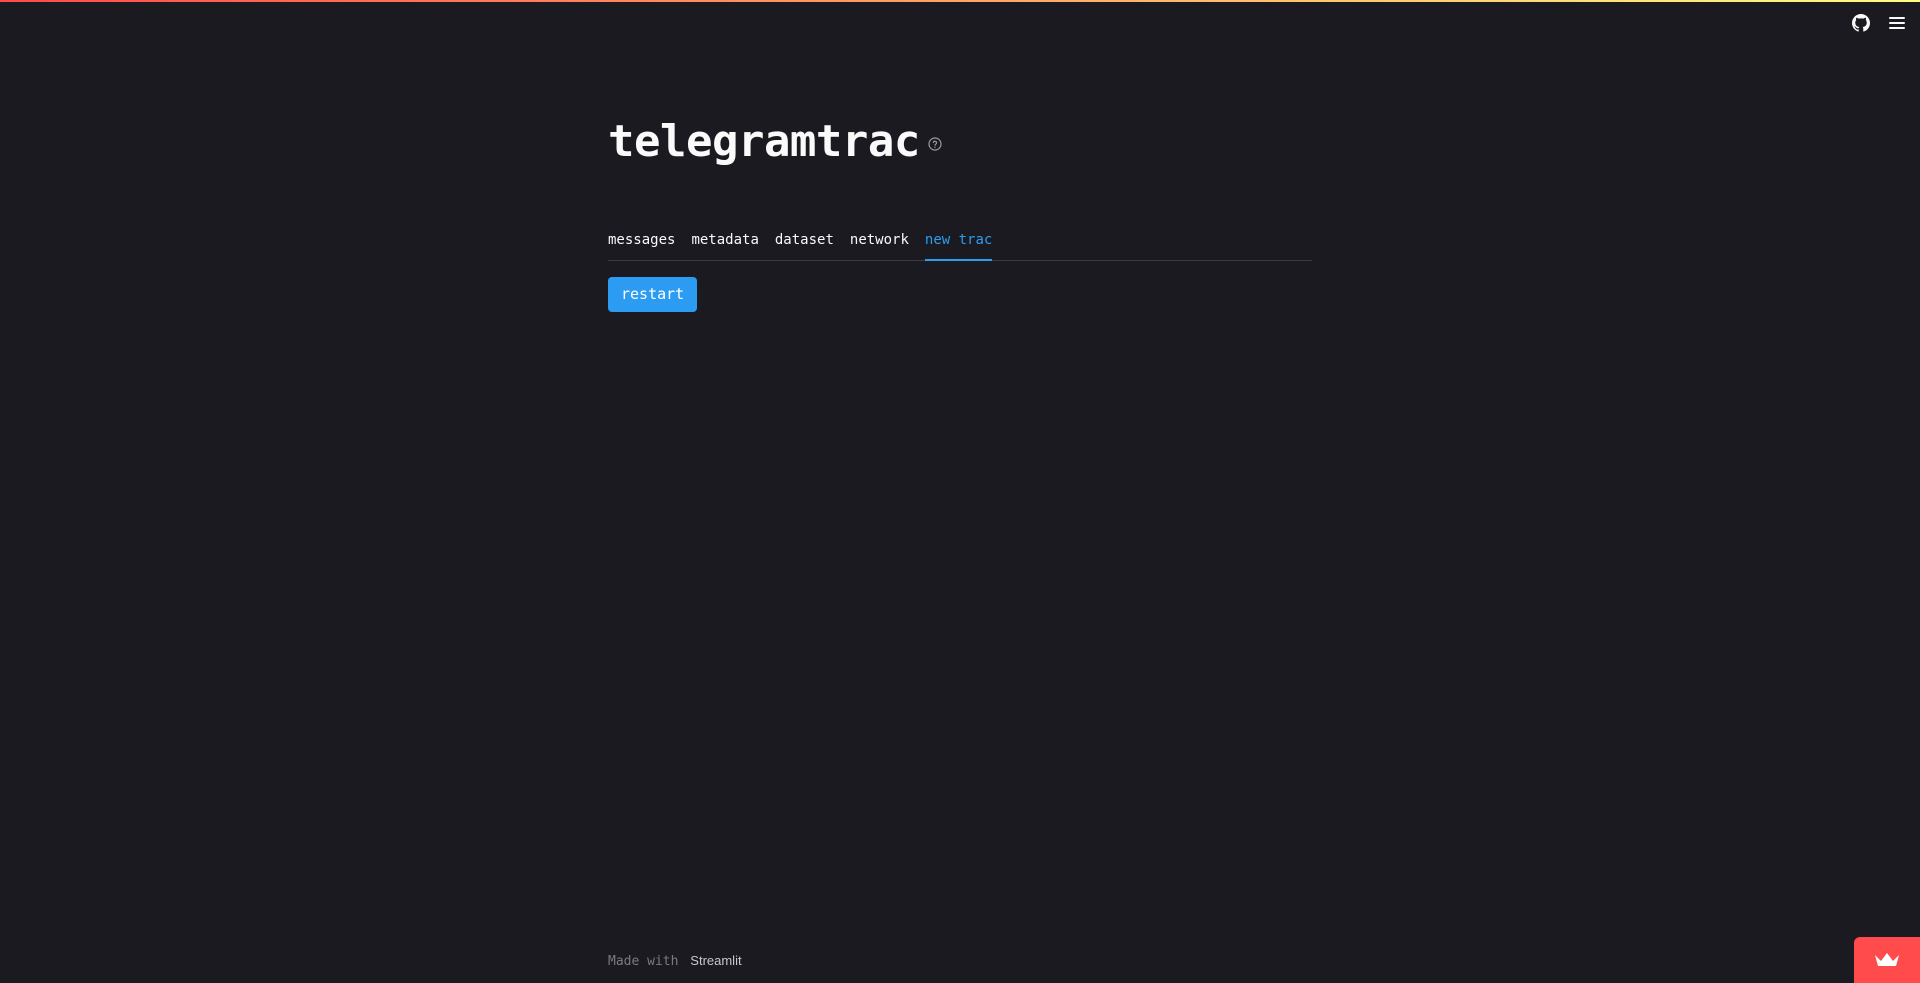  I want to click on restart-button: restart, so click(653, 294).